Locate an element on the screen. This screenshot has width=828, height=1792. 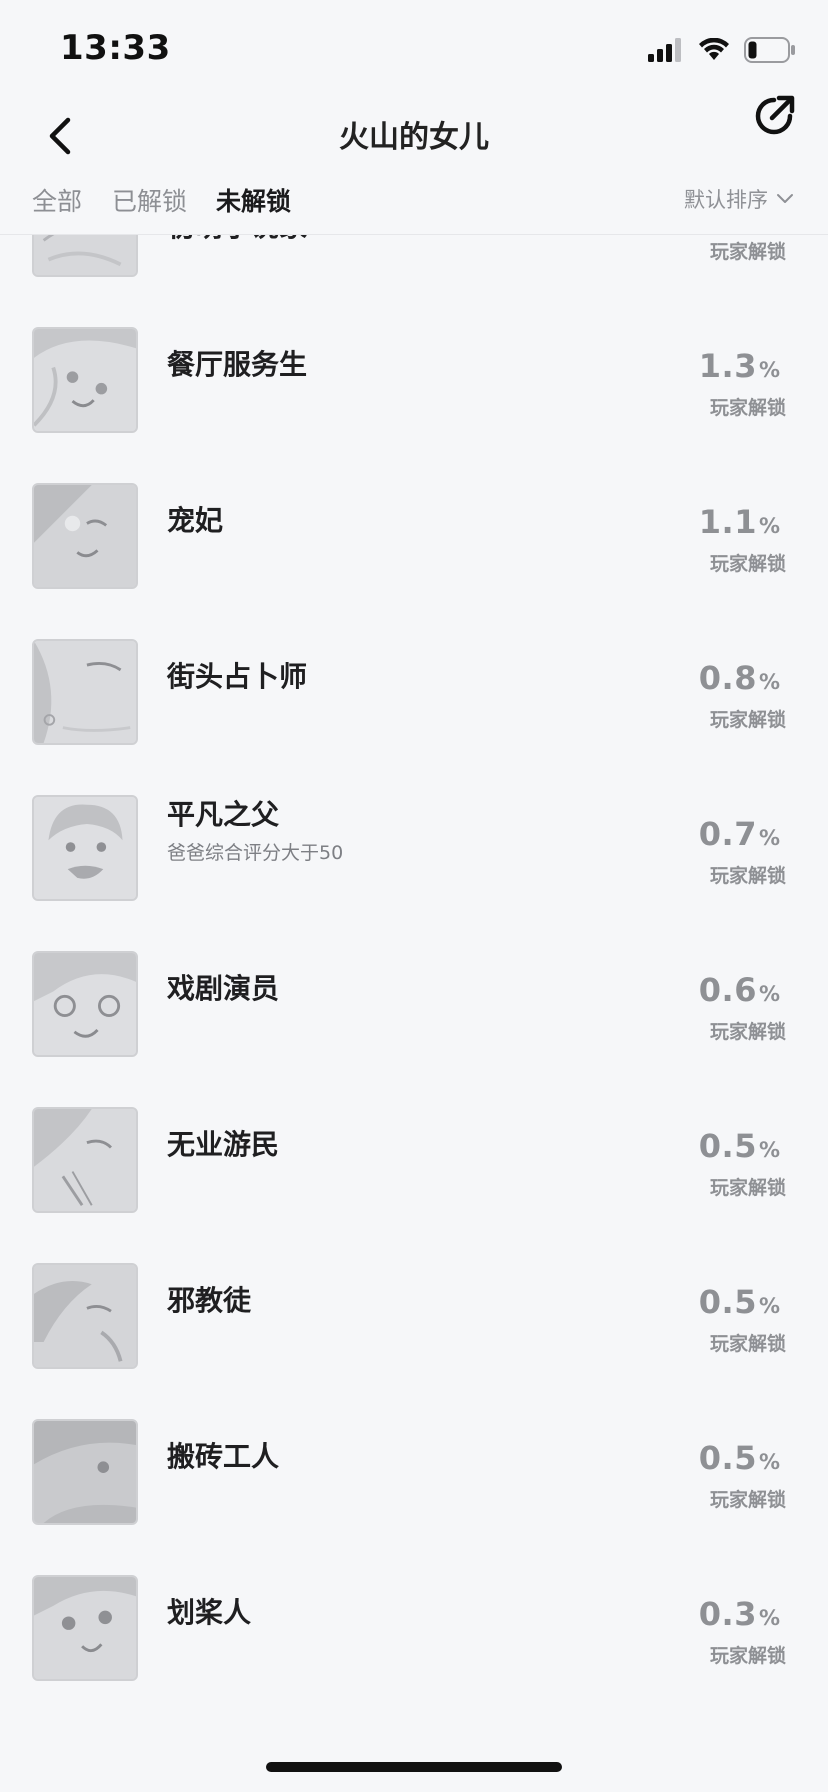
share-icon is located at coordinates (775, 115).